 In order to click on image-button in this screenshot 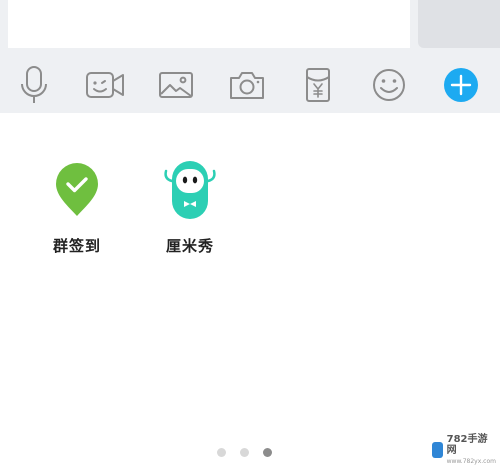, I will do `click(176, 84)`.